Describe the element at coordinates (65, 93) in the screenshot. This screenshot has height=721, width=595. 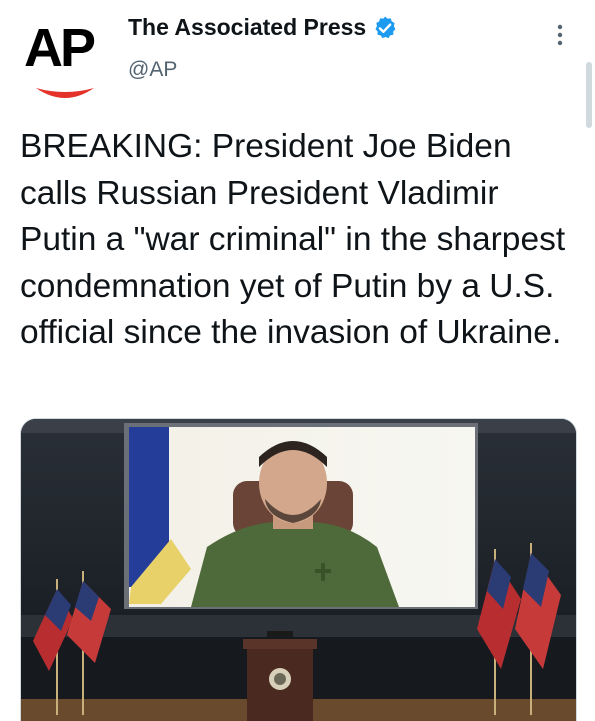
I see `ap-smile-icon` at that location.